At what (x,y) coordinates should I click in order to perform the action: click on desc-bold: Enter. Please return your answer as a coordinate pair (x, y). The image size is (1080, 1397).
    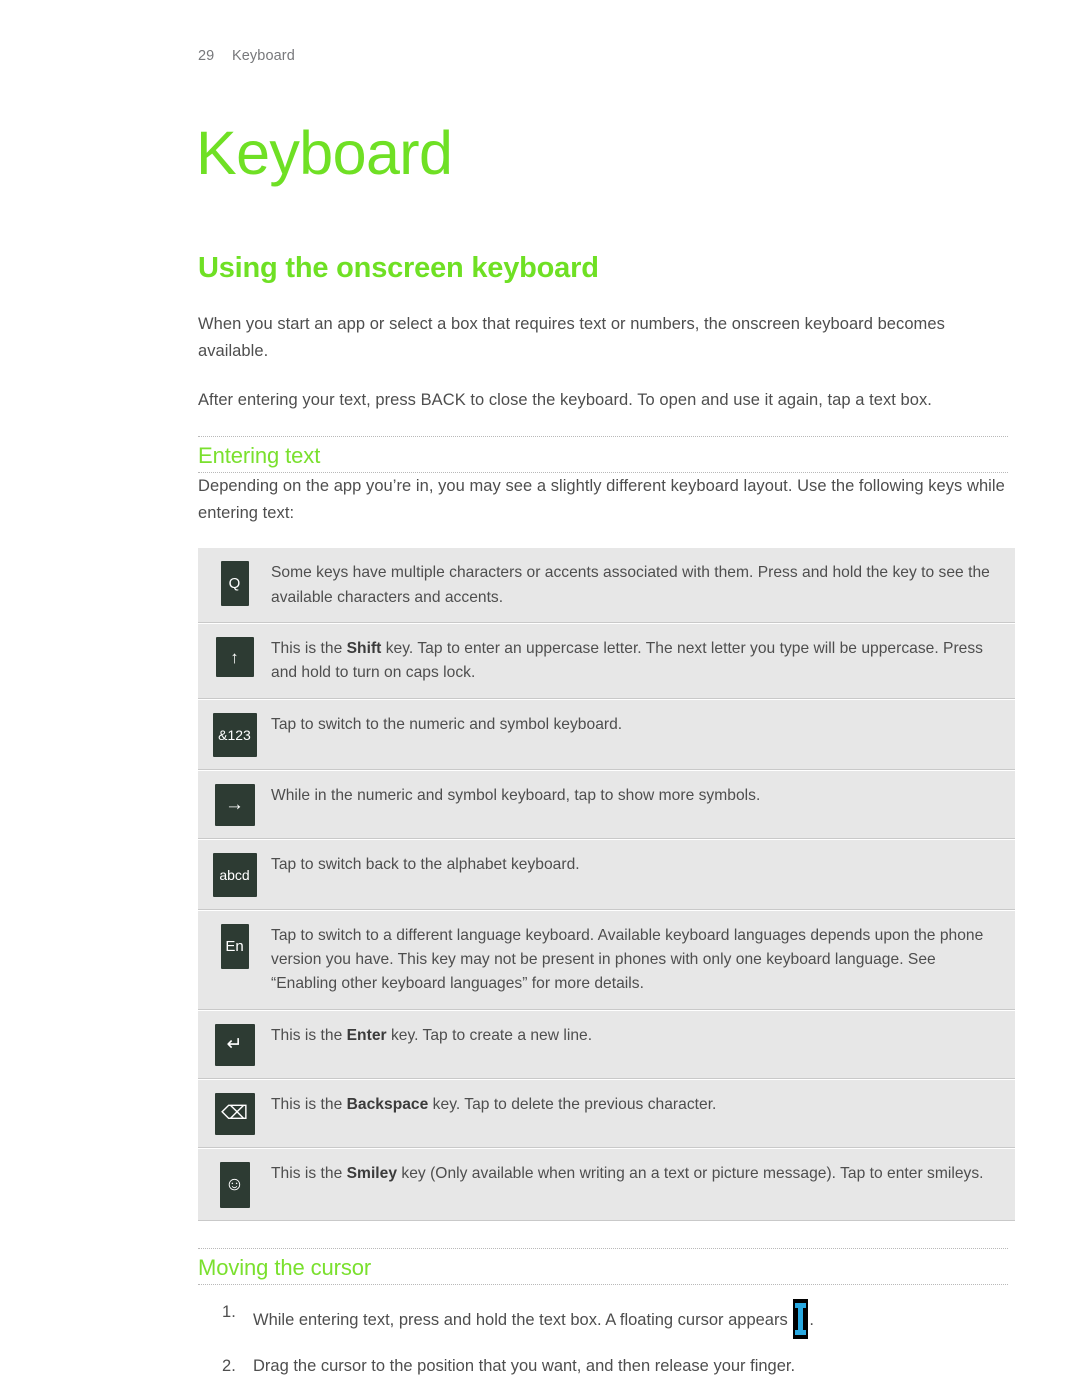
    Looking at the image, I should click on (366, 1035).